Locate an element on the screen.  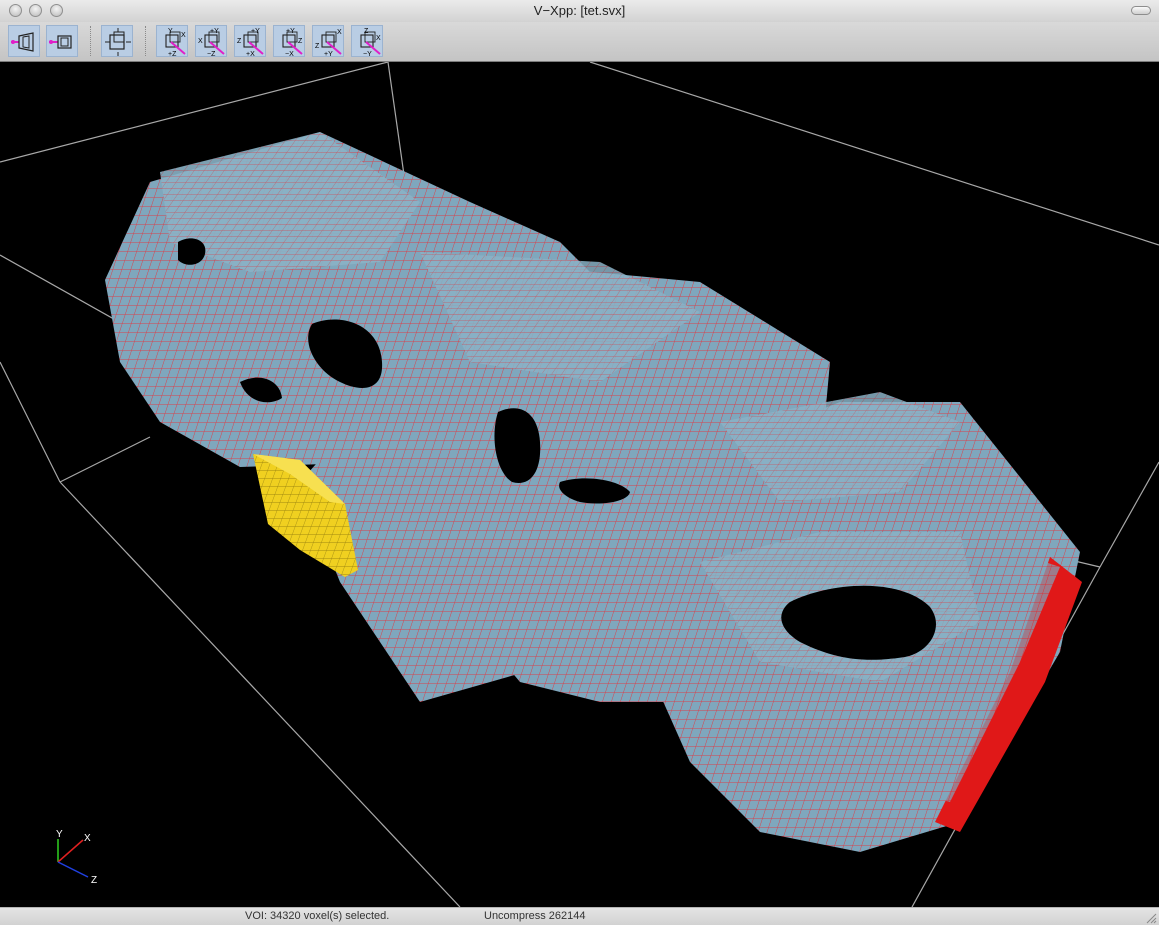
view-plus-y-icon: X Z +Y is located at coordinates (328, 43).